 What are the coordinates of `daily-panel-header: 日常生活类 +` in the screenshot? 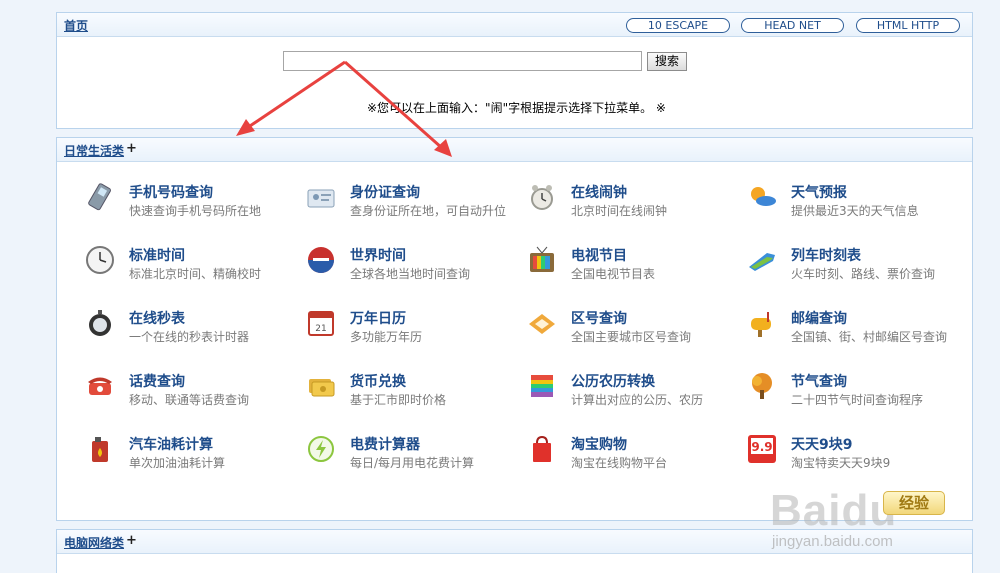 It's located at (514, 150).